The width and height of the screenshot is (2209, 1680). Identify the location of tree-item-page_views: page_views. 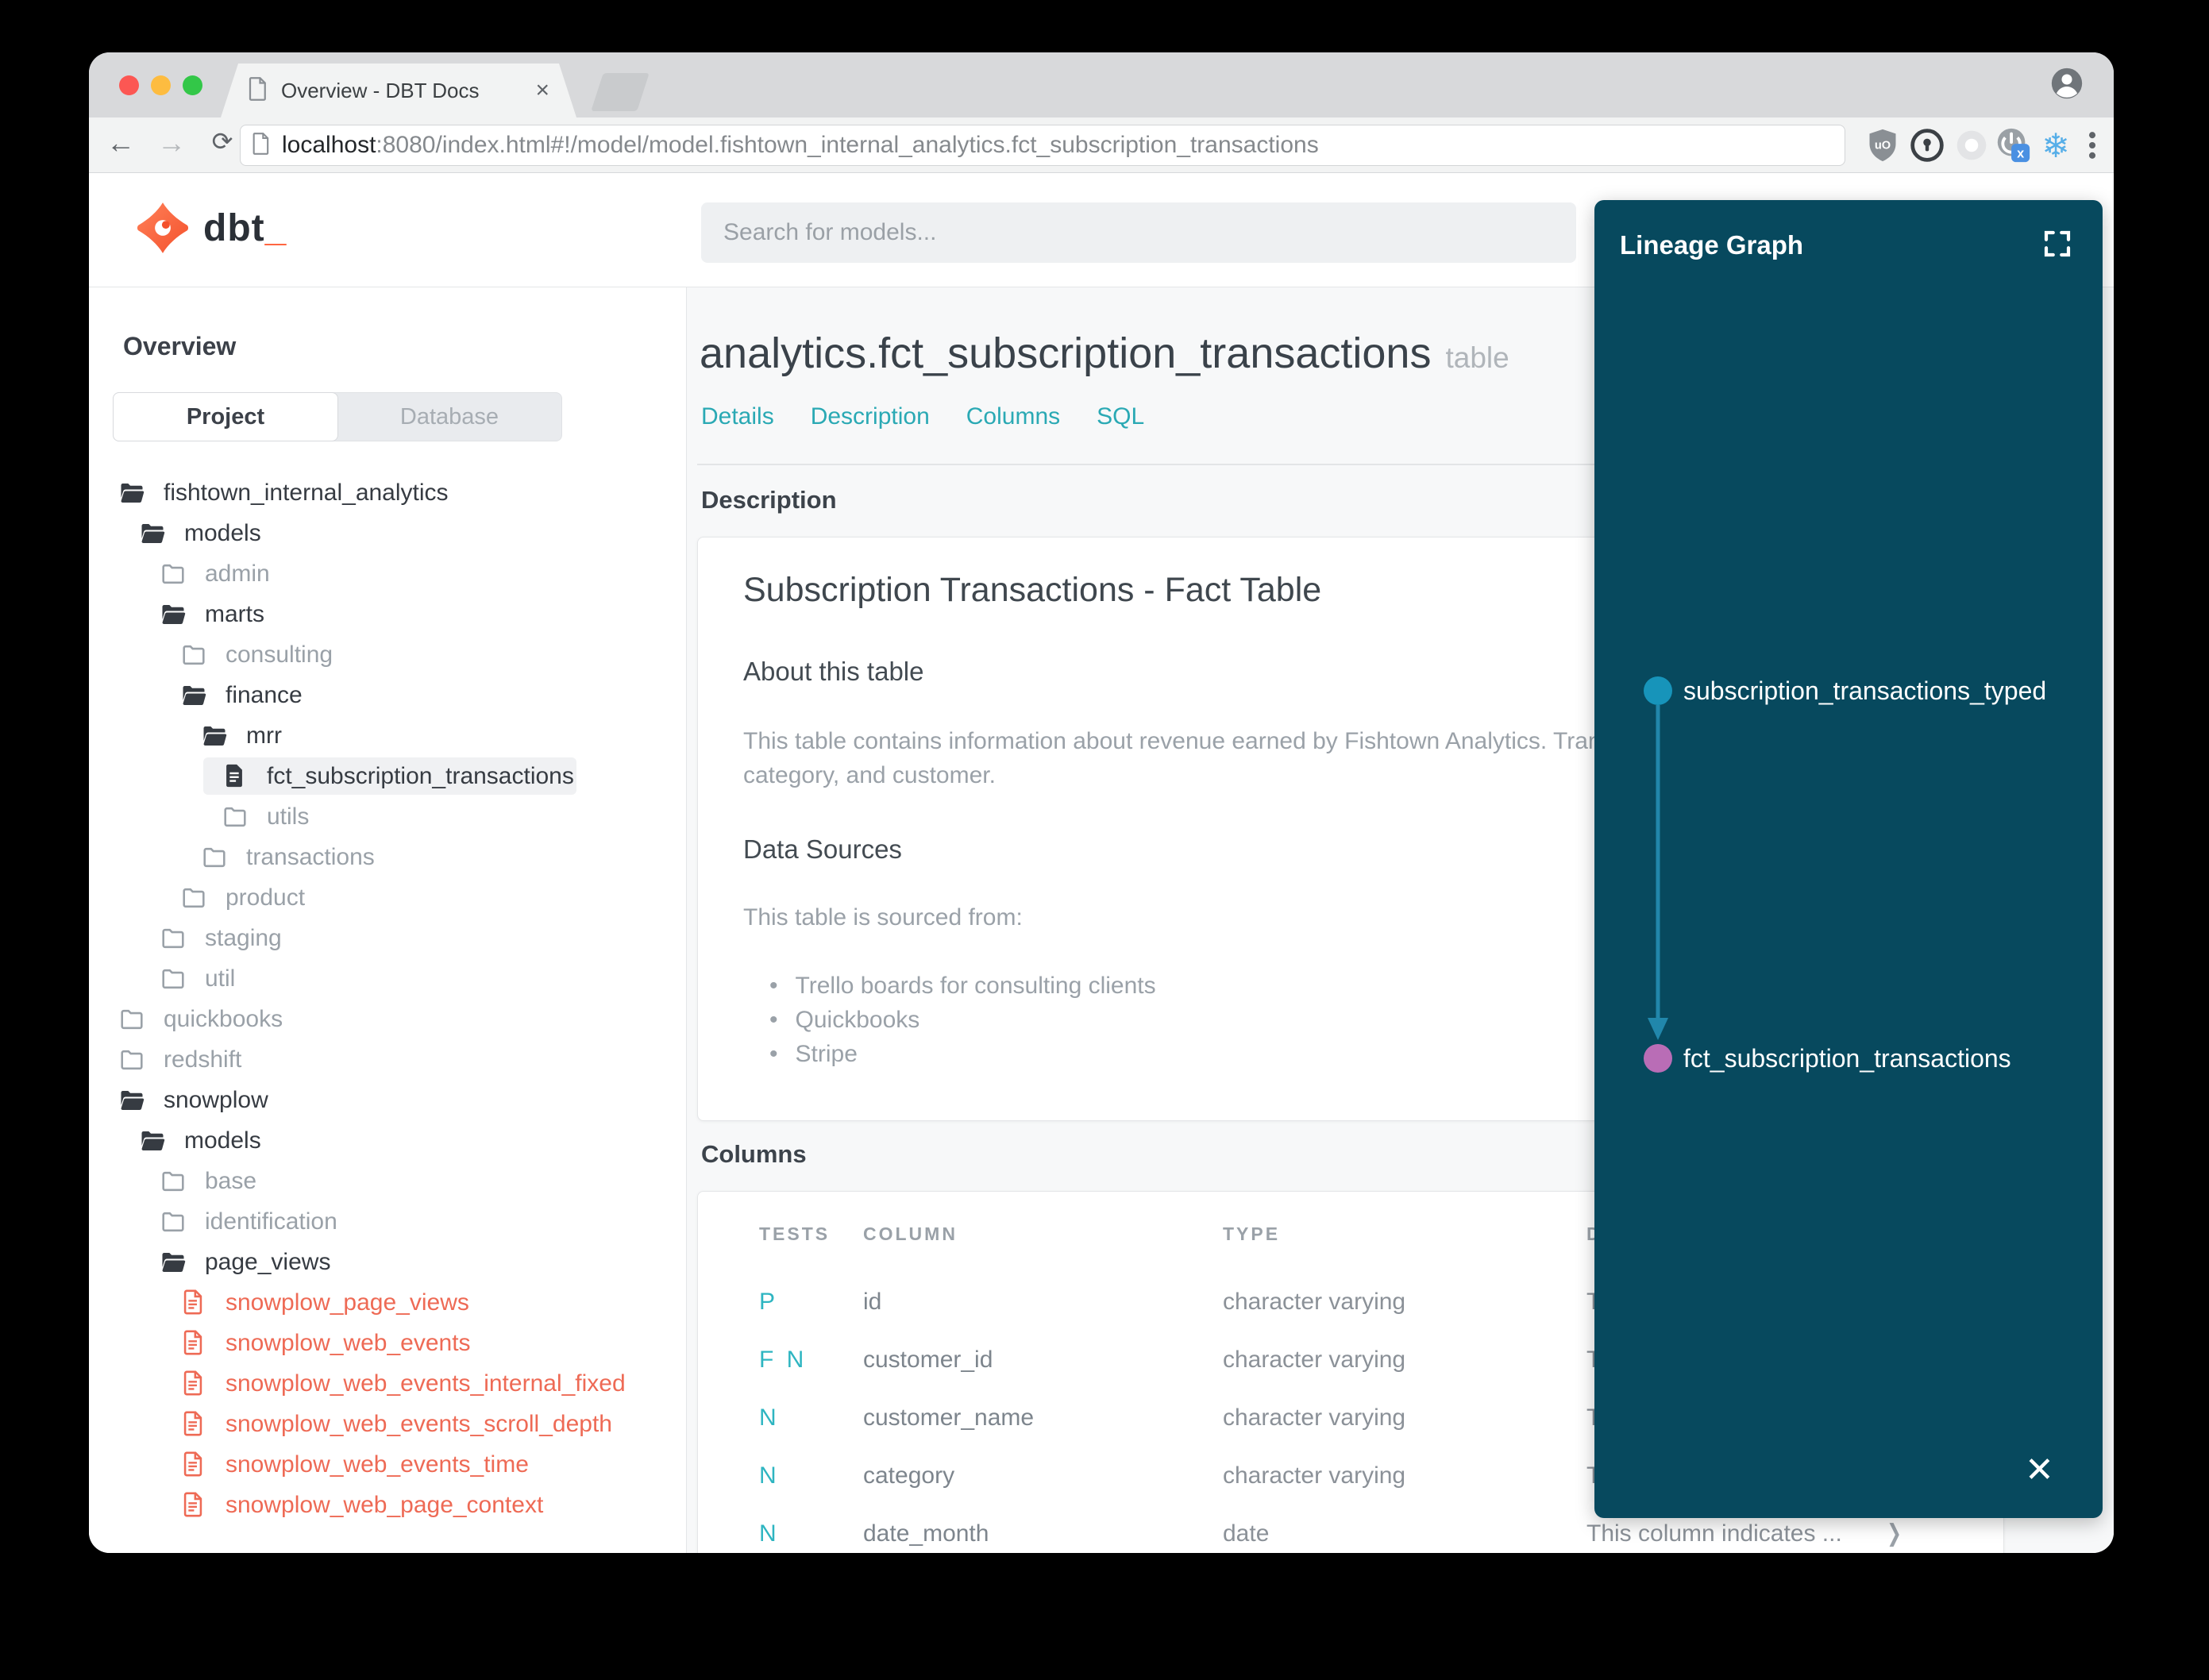
(388, 1262).